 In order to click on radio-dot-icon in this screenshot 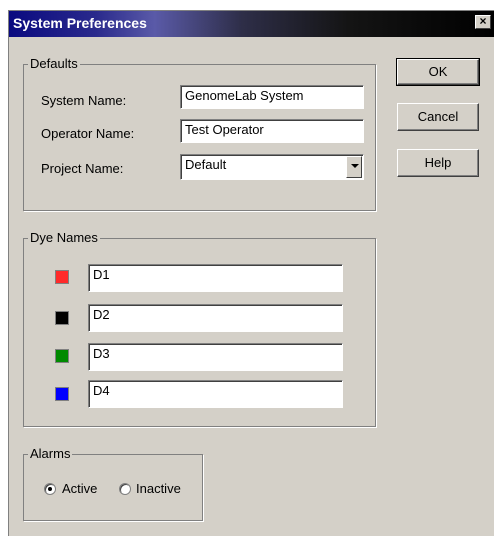, I will do `click(50, 489)`.